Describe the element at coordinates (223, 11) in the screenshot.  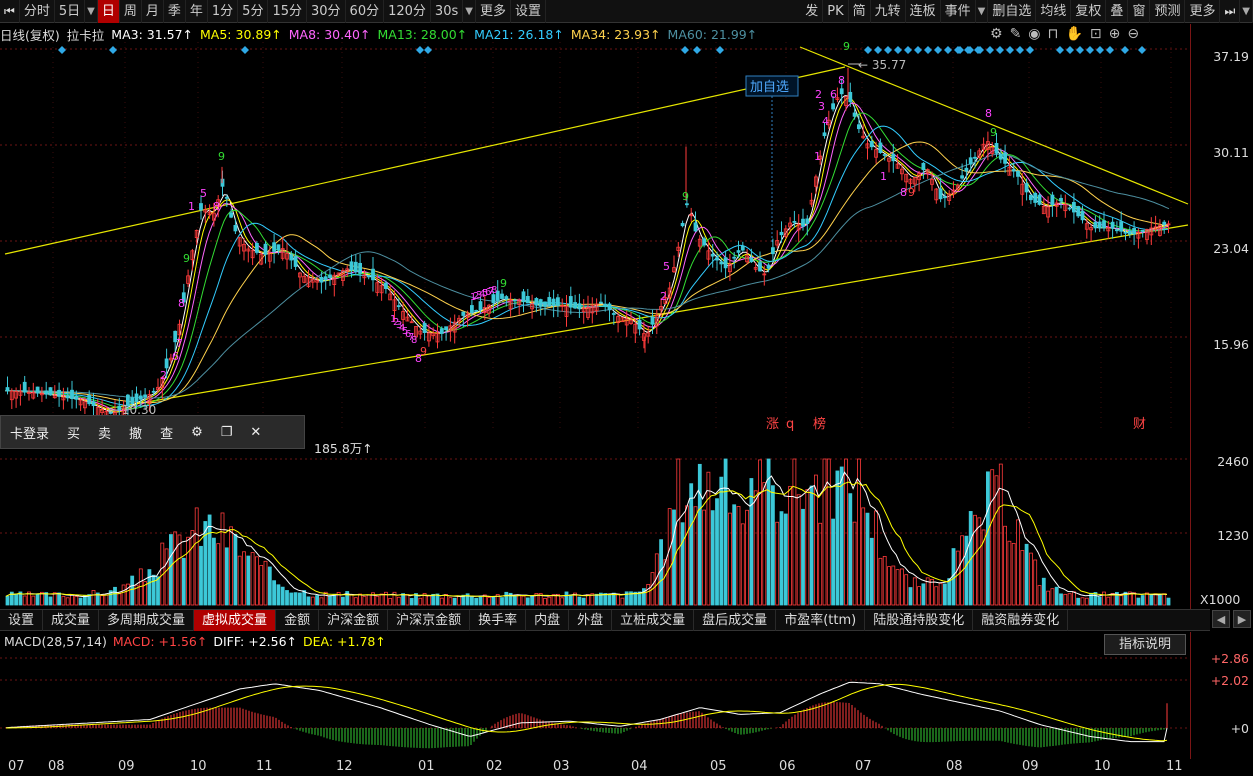
I see `period-button-9: 1分` at that location.